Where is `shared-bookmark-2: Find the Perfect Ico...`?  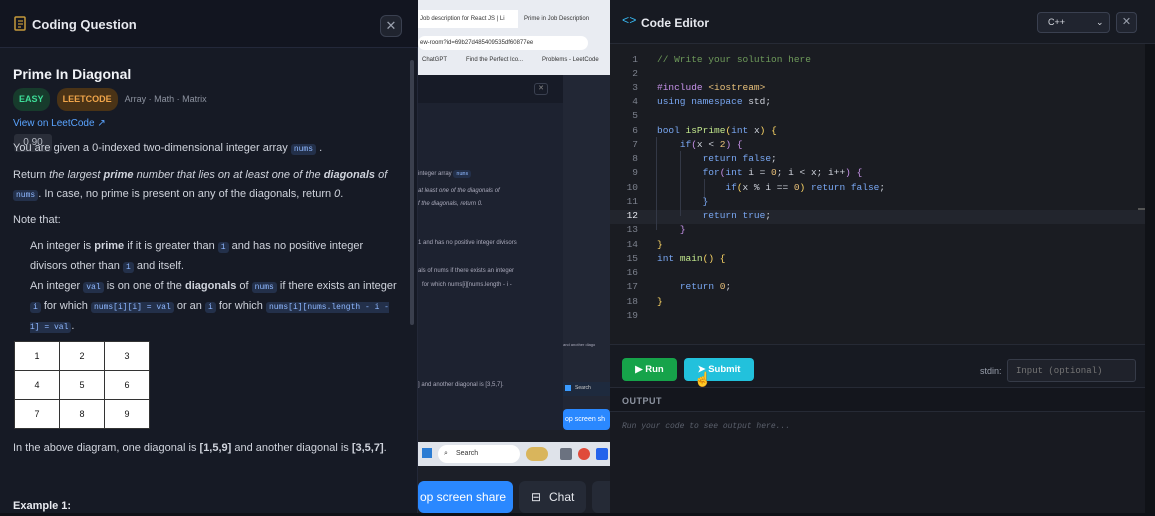 shared-bookmark-2: Find the Perfect Ico... is located at coordinates (495, 60).